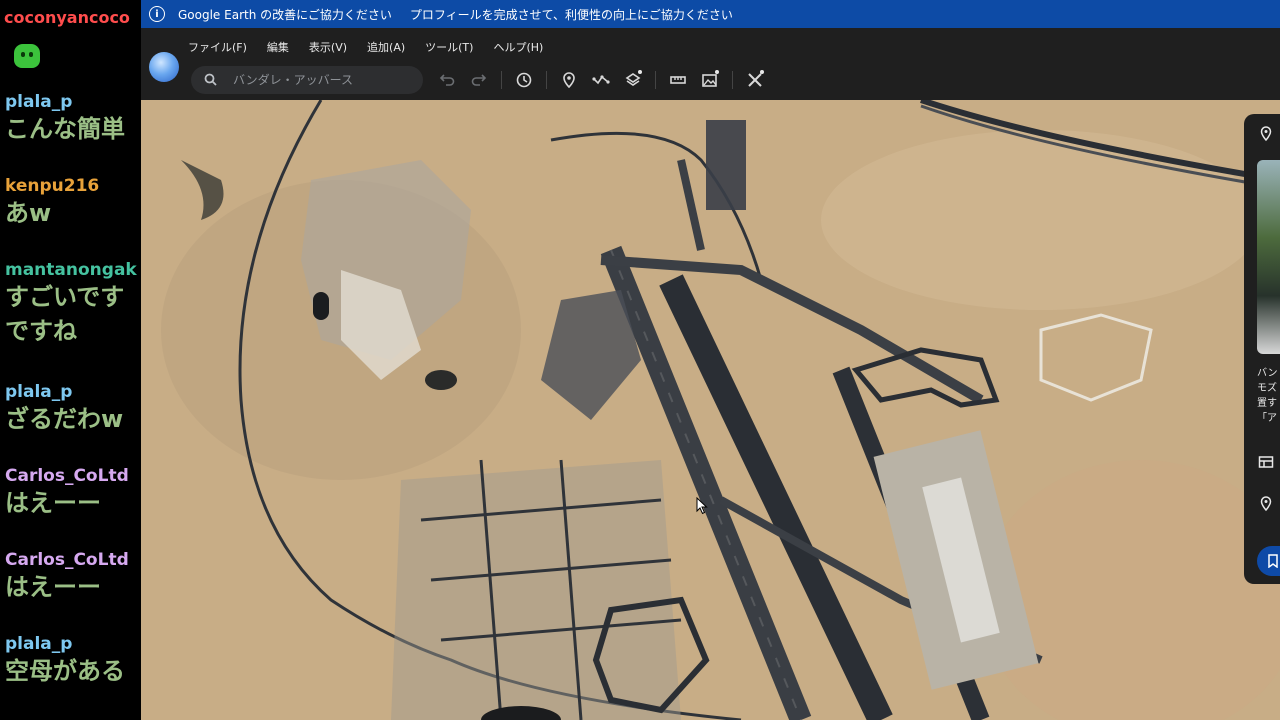 This screenshot has width=1280, height=720. Describe the element at coordinates (217, 47) in the screenshot. I see `menu-file: ファイル(F)` at that location.